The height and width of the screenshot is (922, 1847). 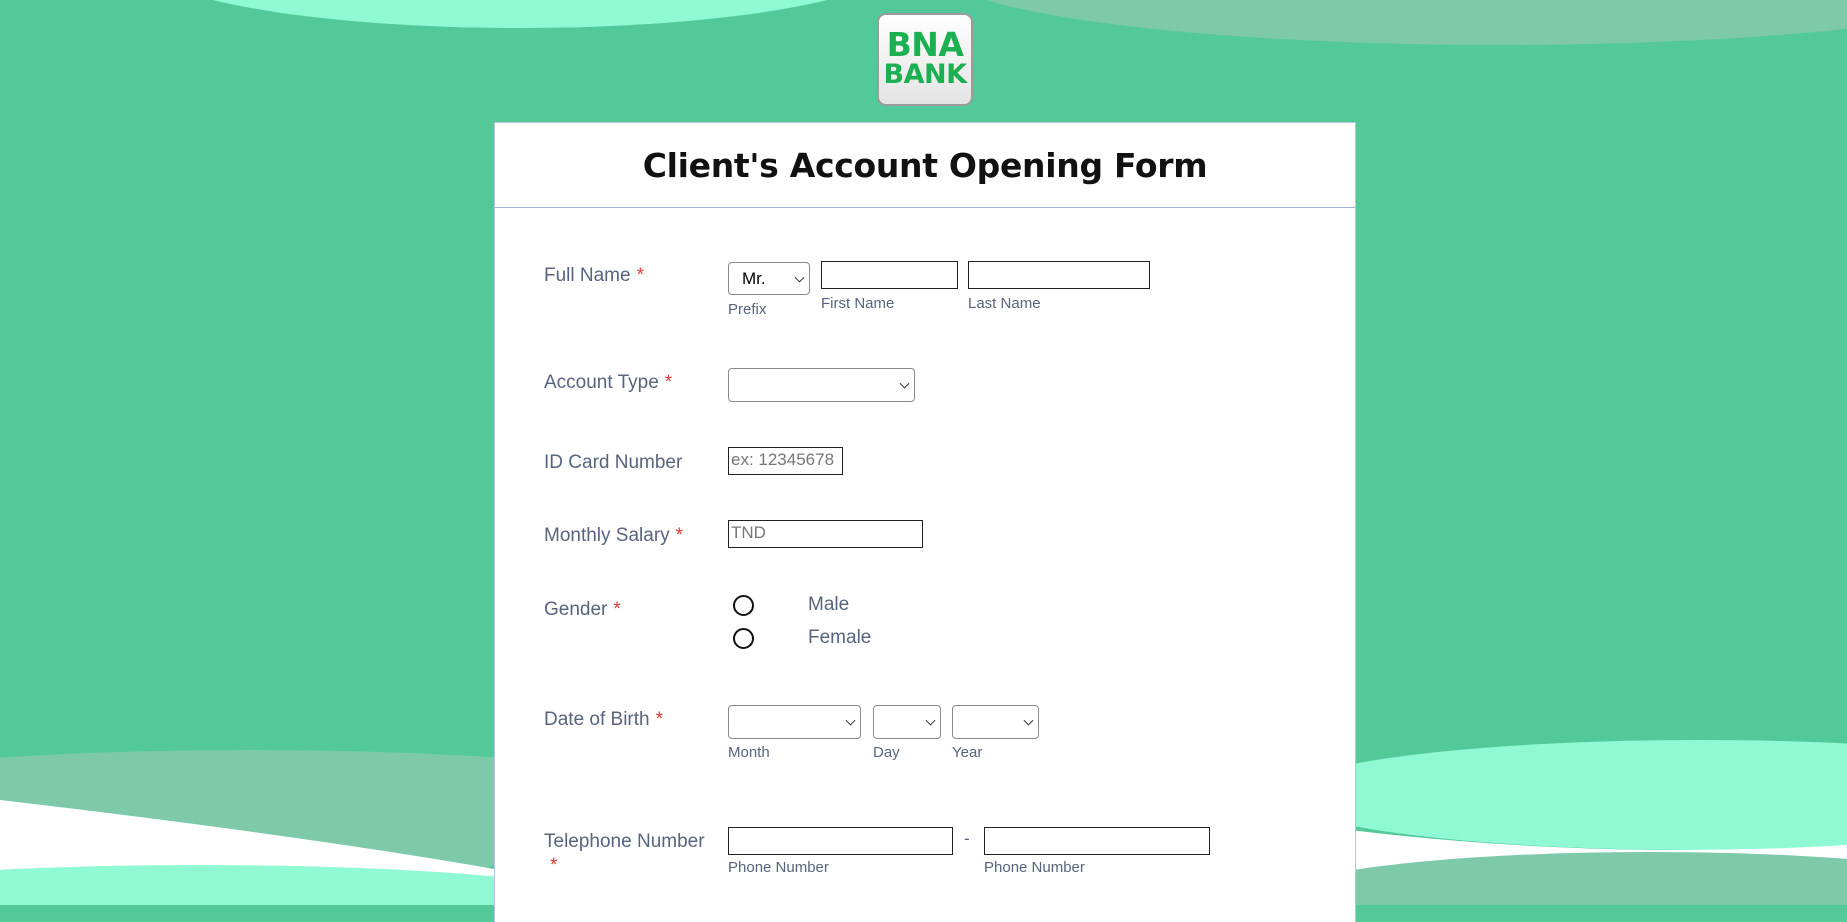 I want to click on last-name-sublabel: Last Name, so click(x=1004, y=303).